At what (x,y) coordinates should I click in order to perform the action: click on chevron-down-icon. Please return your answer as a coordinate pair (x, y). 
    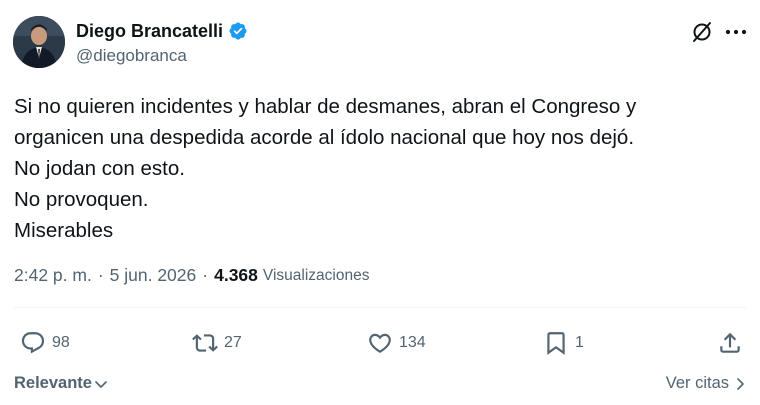
    Looking at the image, I should click on (101, 384).